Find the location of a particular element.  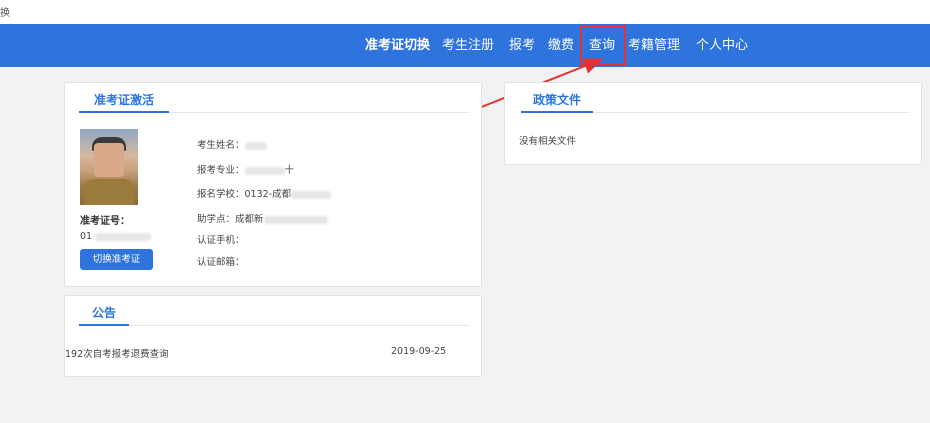

notice-item-title: 192次自考报考退费查询 is located at coordinates (117, 353).